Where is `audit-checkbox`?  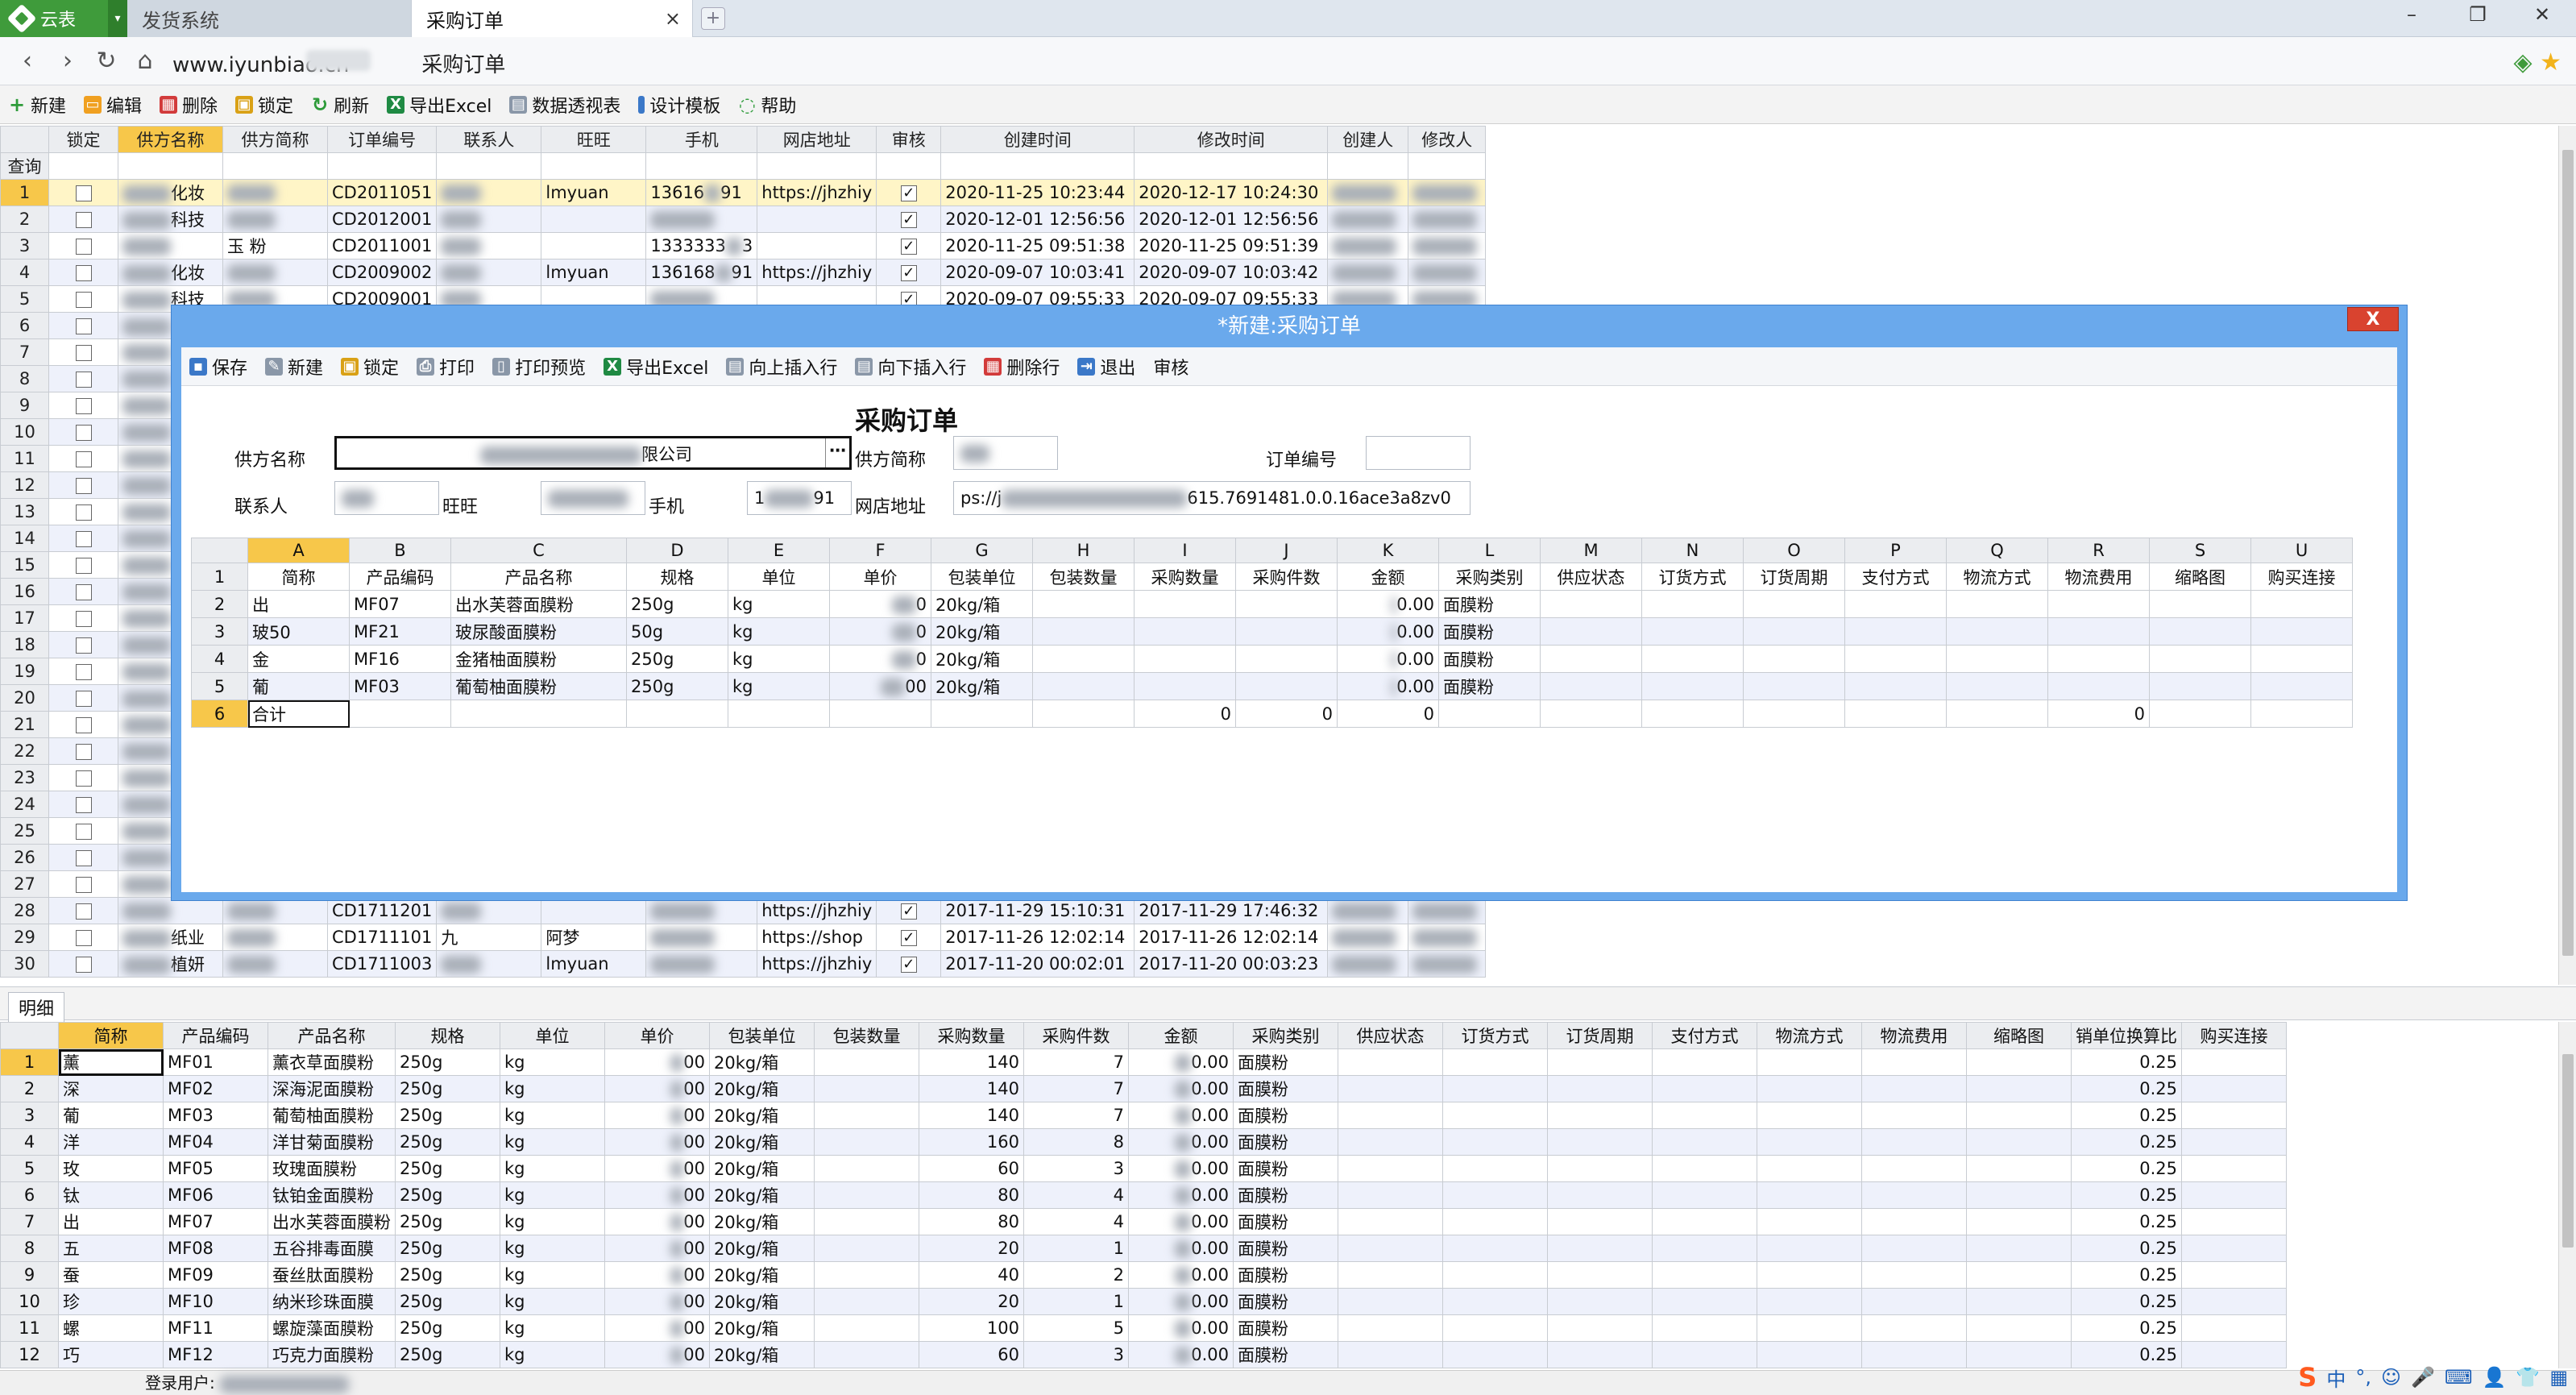
audit-checkbox is located at coordinates (908, 247).